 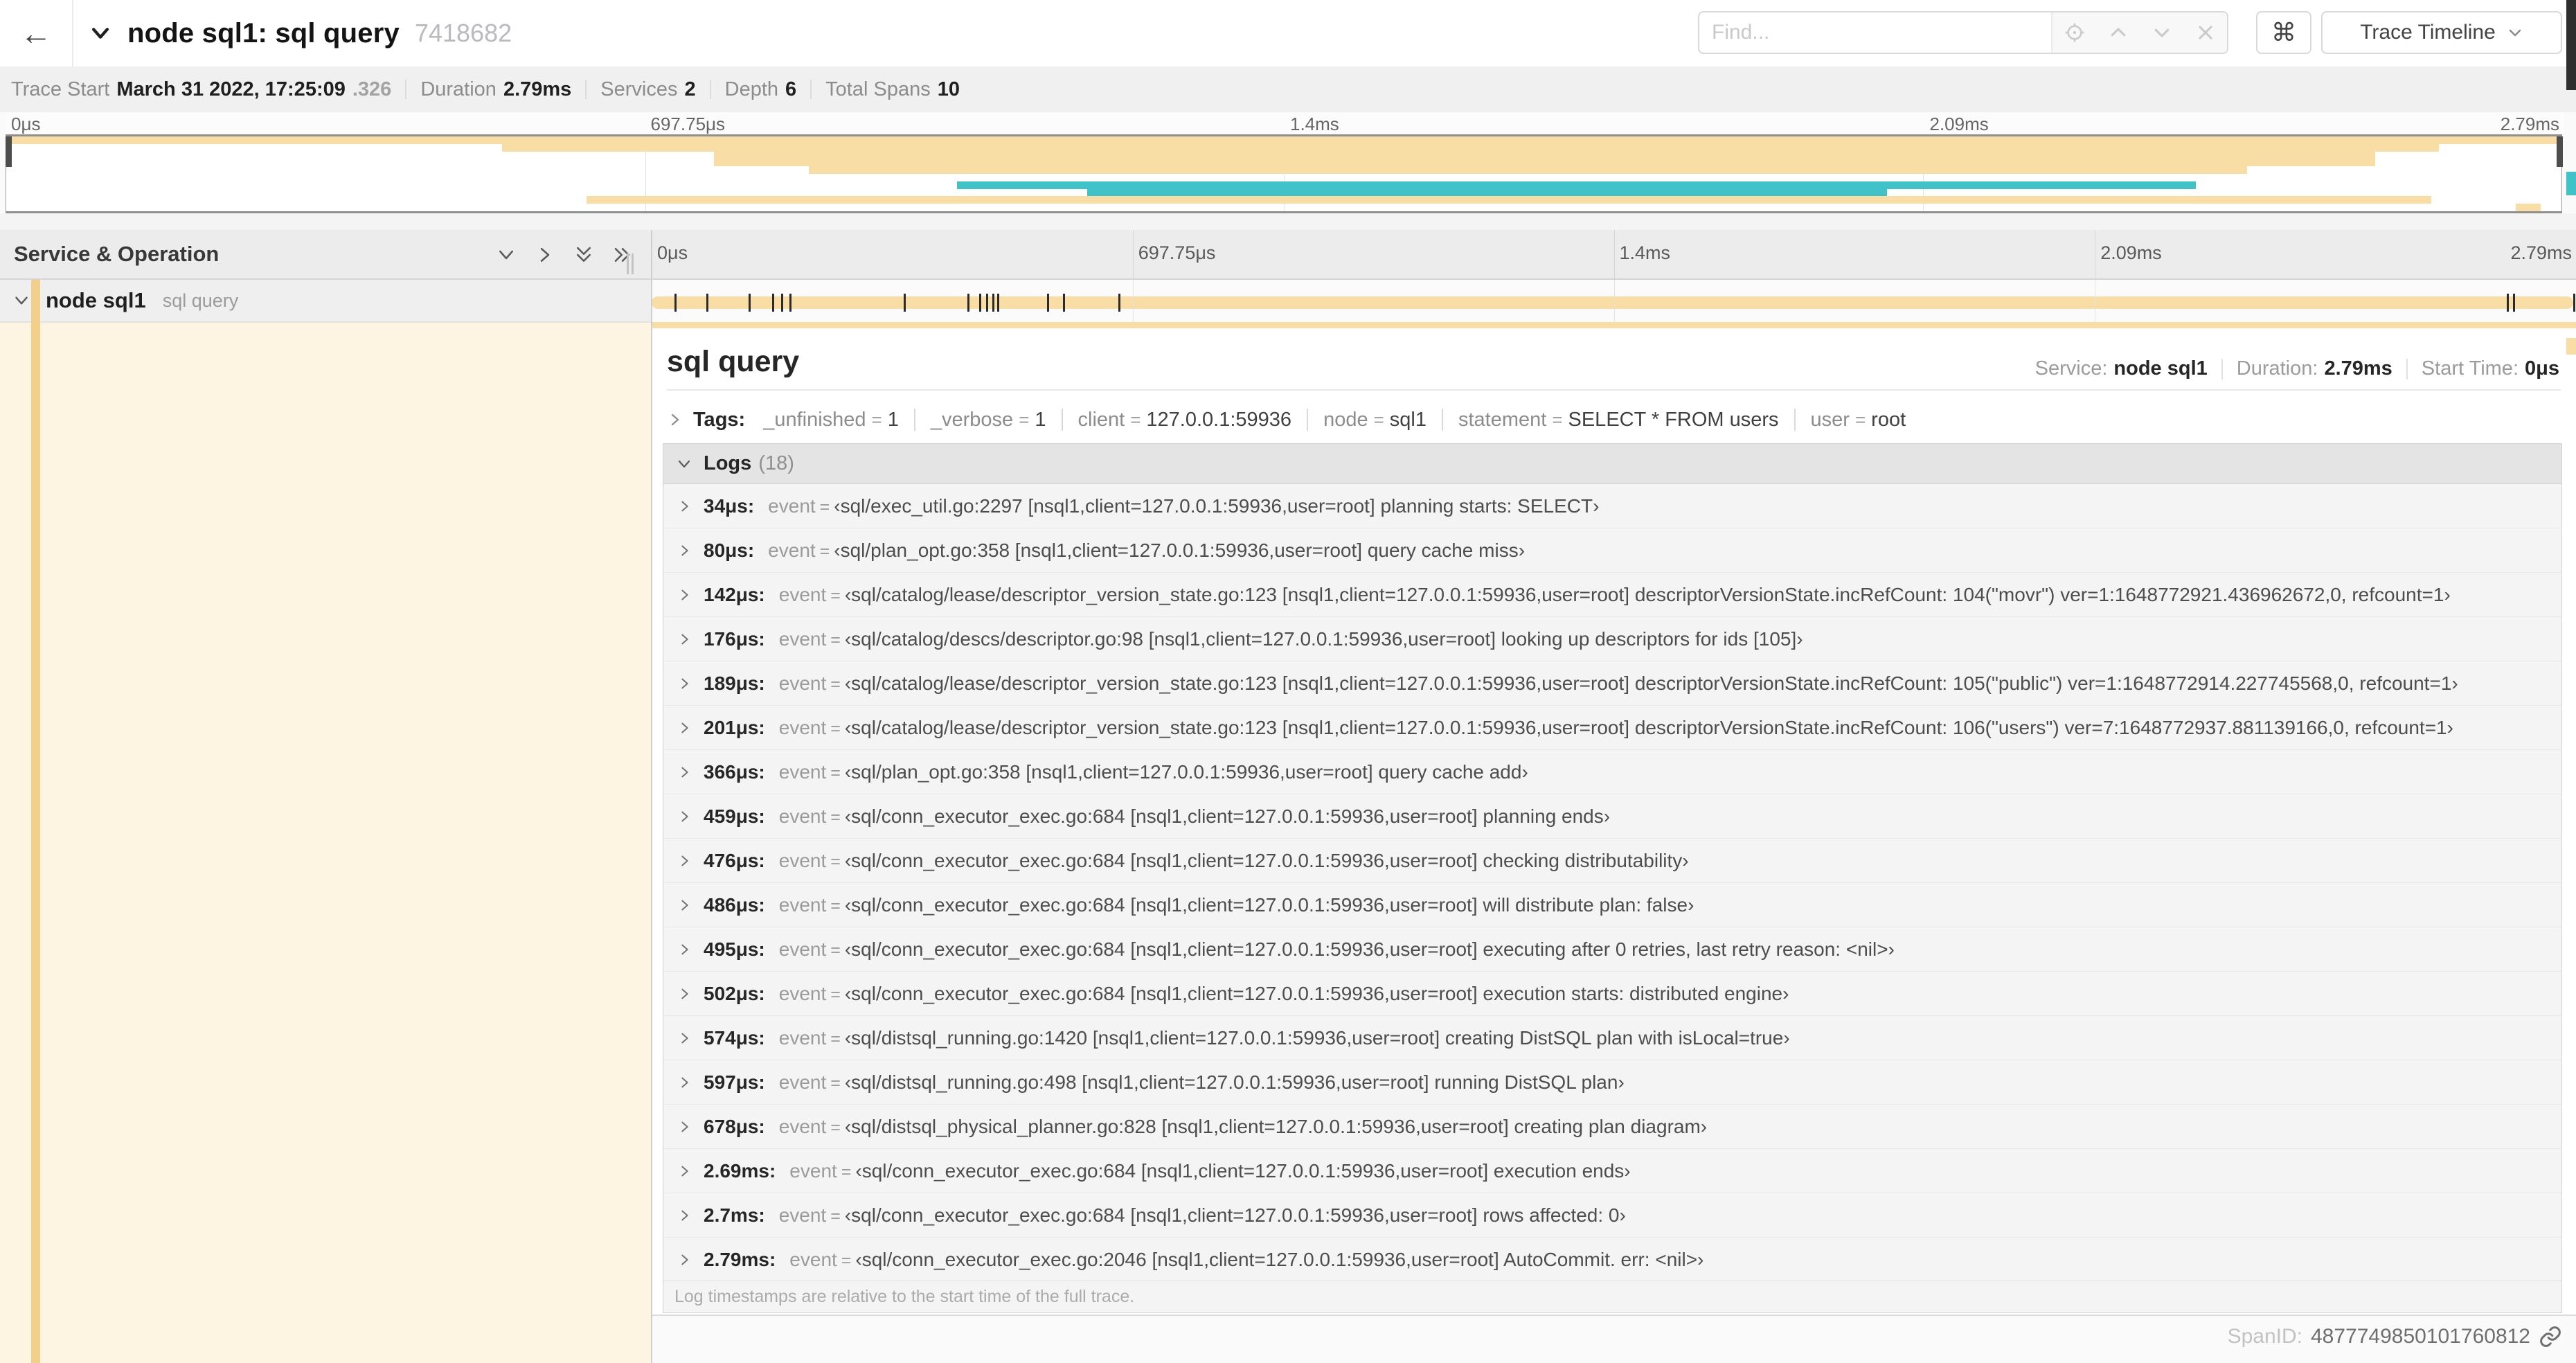 I want to click on span-duration-bar, so click(x=1612, y=303).